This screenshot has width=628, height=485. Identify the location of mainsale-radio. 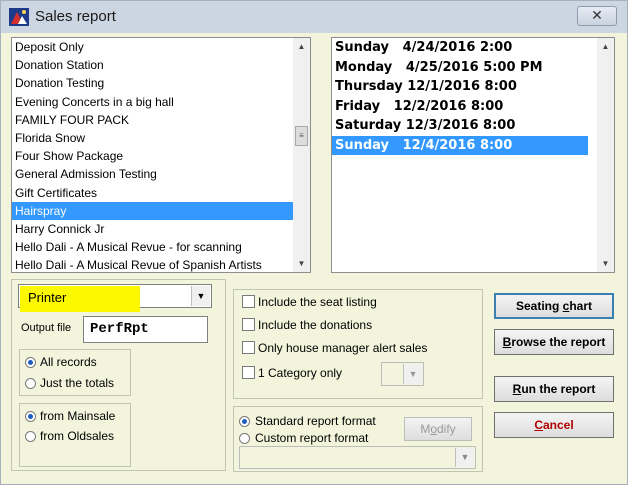
(30, 416).